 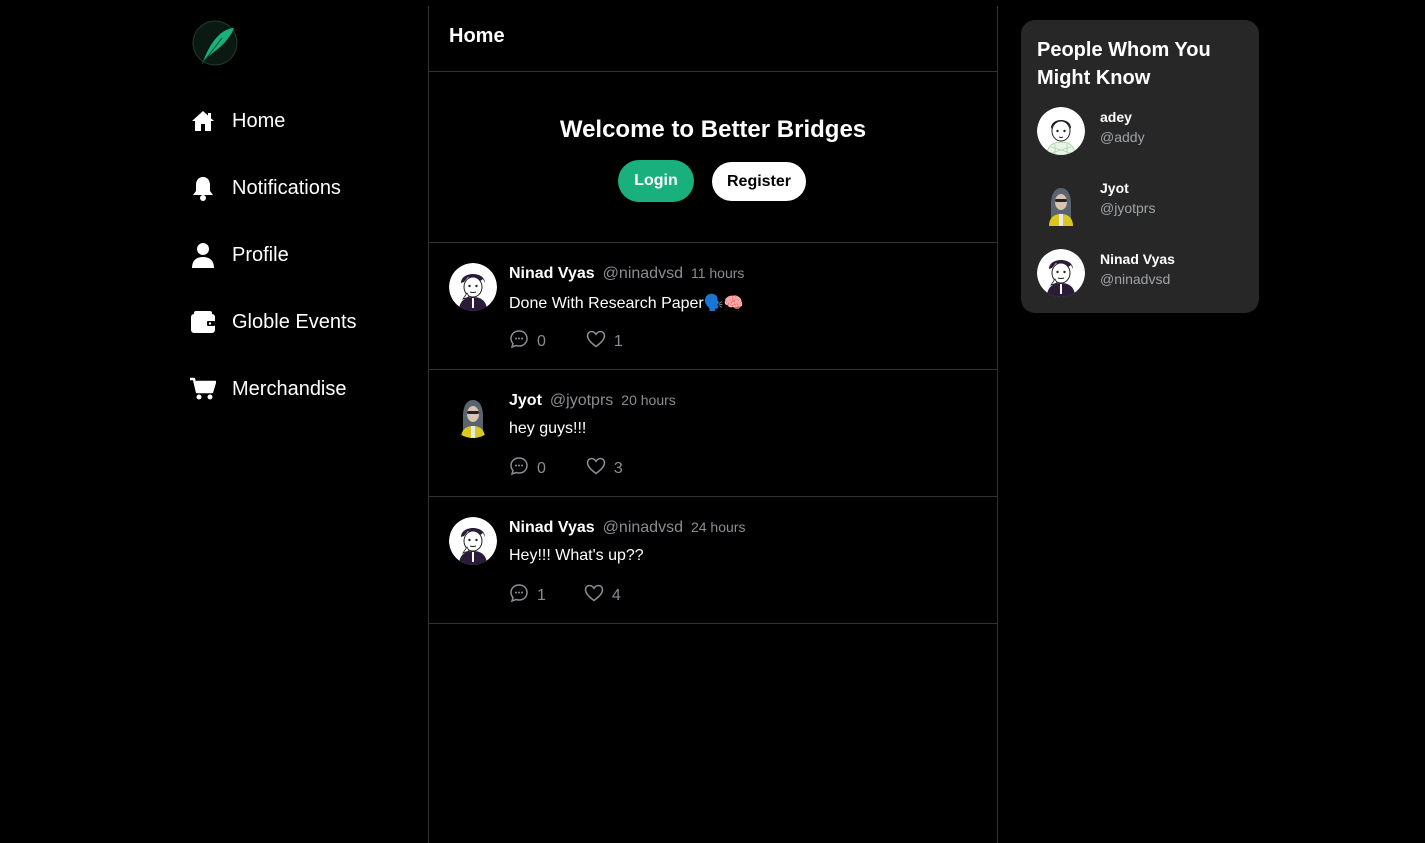 I want to click on like-button: 3, so click(x=604, y=468).